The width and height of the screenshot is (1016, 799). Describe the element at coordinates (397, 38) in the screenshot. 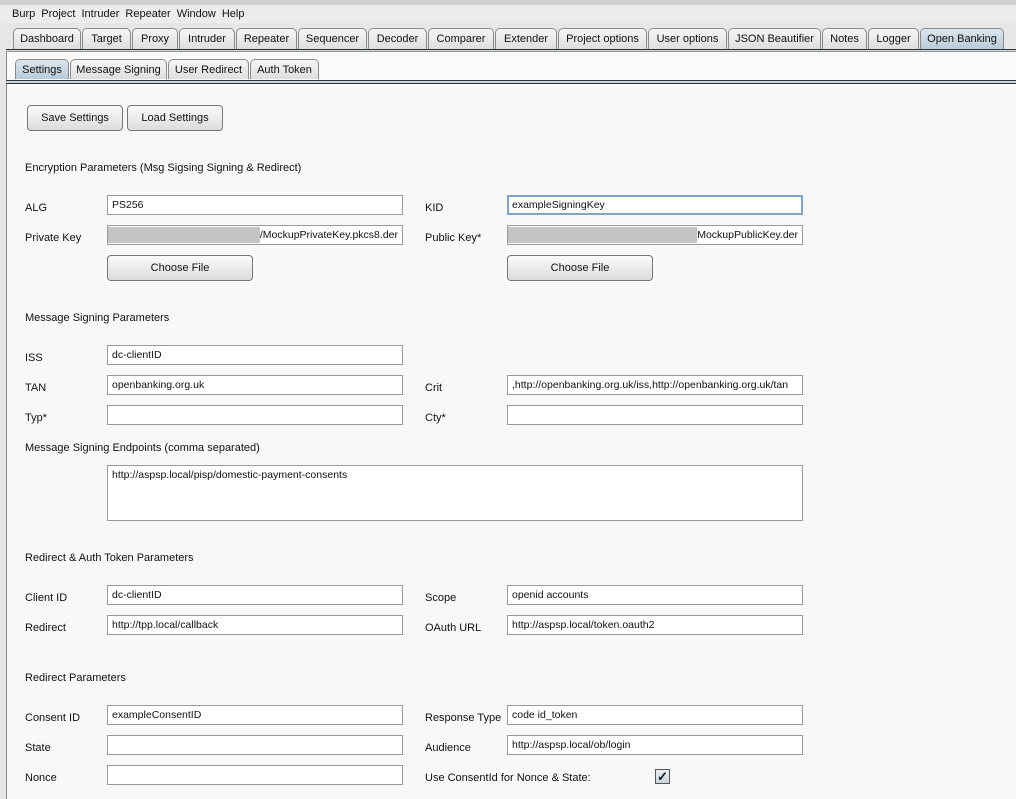

I see `tab-decoder: Decoder` at that location.